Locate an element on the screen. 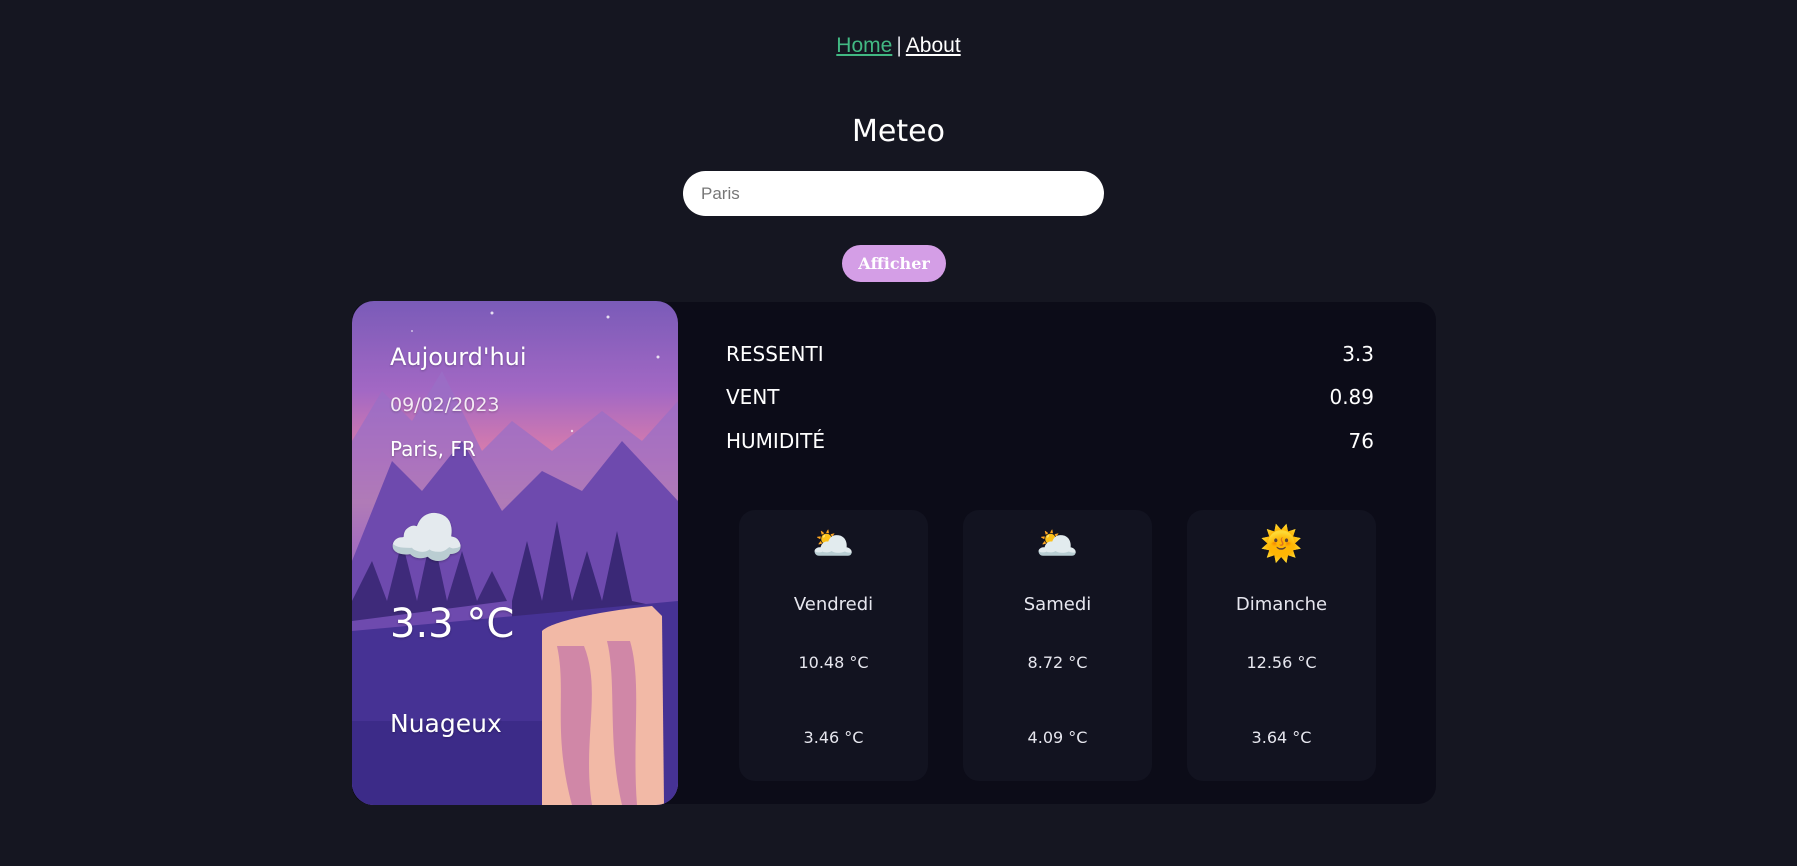  forecast-min-temp: 3.46 °C is located at coordinates (833, 737).